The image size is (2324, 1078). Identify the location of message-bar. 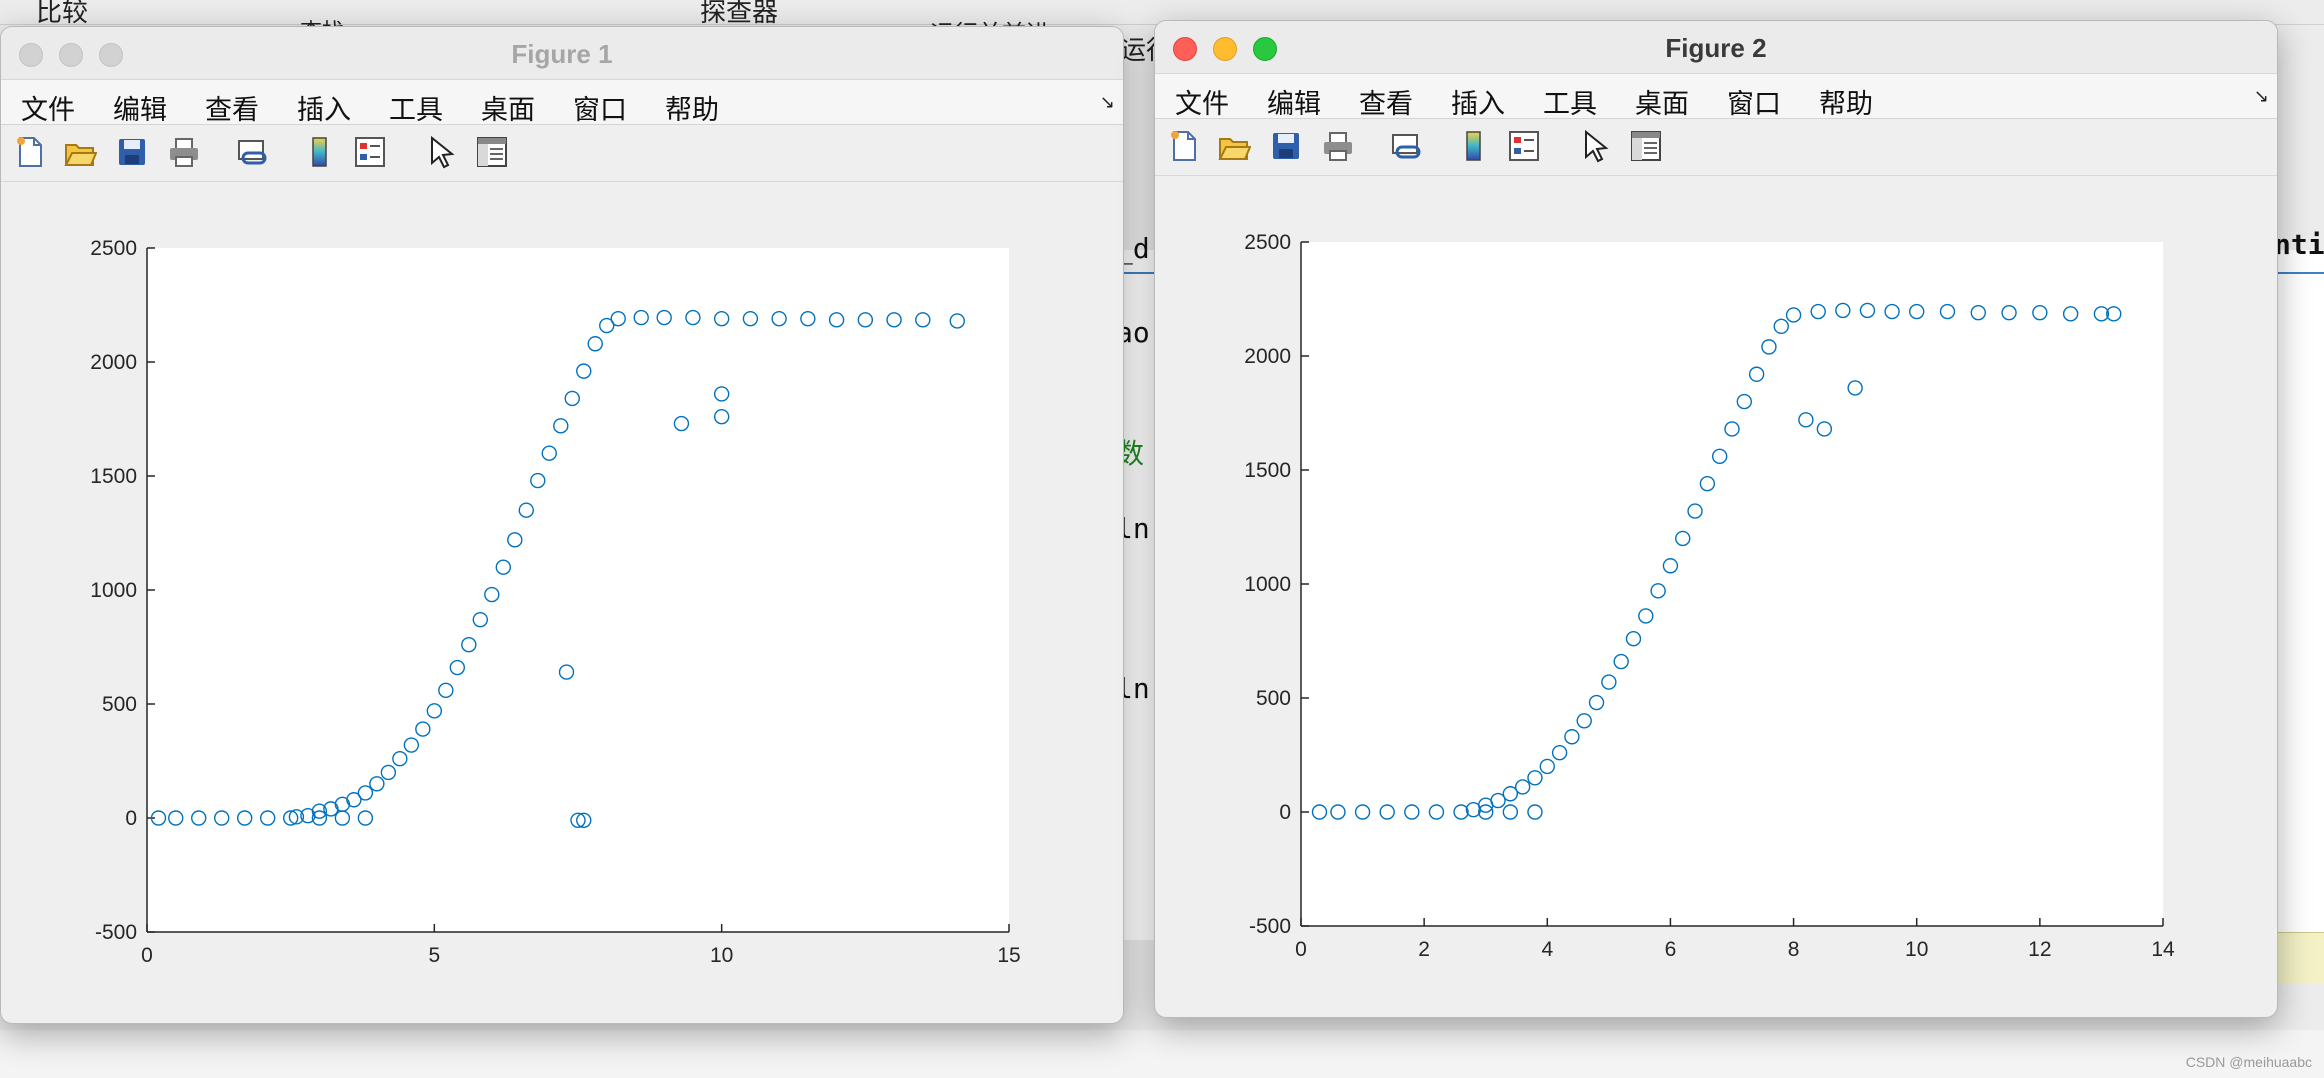
(2297, 957).